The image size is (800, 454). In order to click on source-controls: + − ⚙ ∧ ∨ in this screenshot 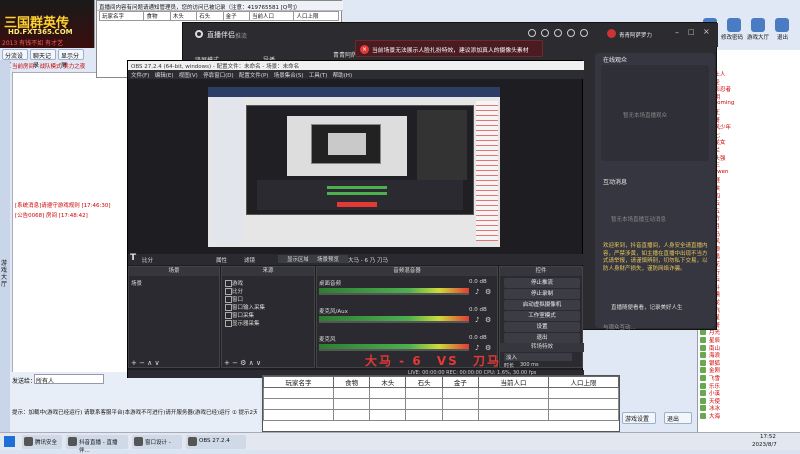, I will do `click(242, 363)`.